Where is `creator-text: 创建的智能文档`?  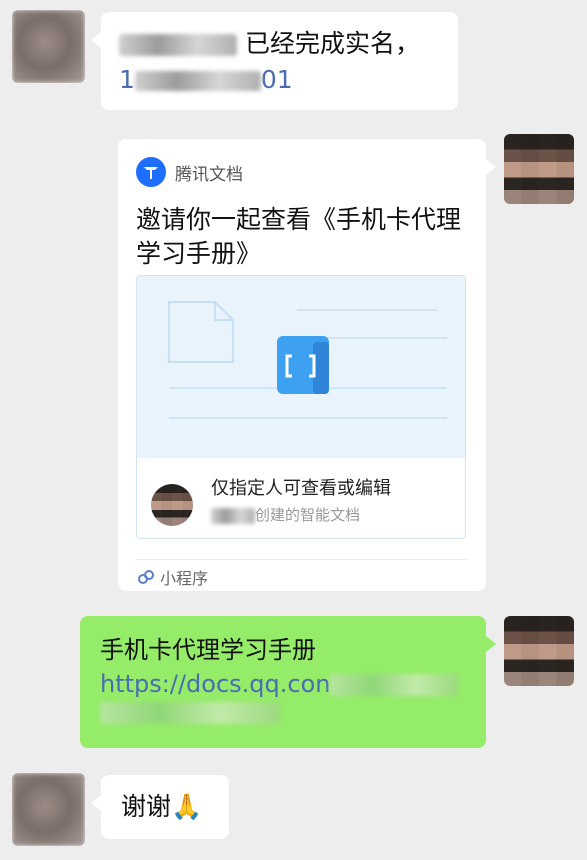 creator-text: 创建的智能文档 is located at coordinates (285, 514).